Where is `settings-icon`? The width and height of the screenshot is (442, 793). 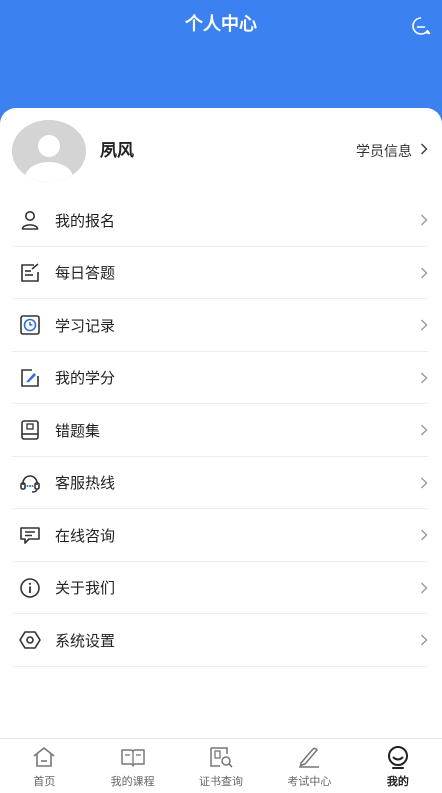
settings-icon is located at coordinates (30, 640).